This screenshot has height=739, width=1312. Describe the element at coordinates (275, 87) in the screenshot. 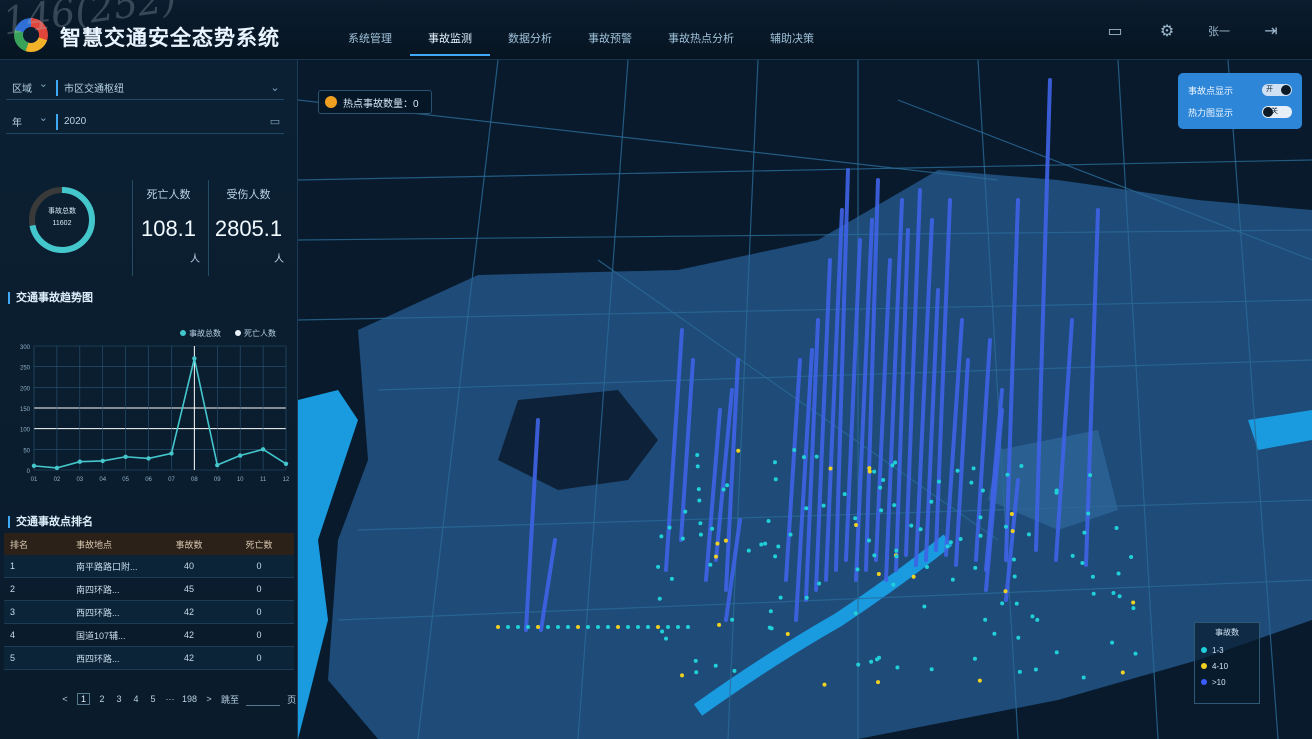

I see `chevron-down-icon: ⌄` at that location.